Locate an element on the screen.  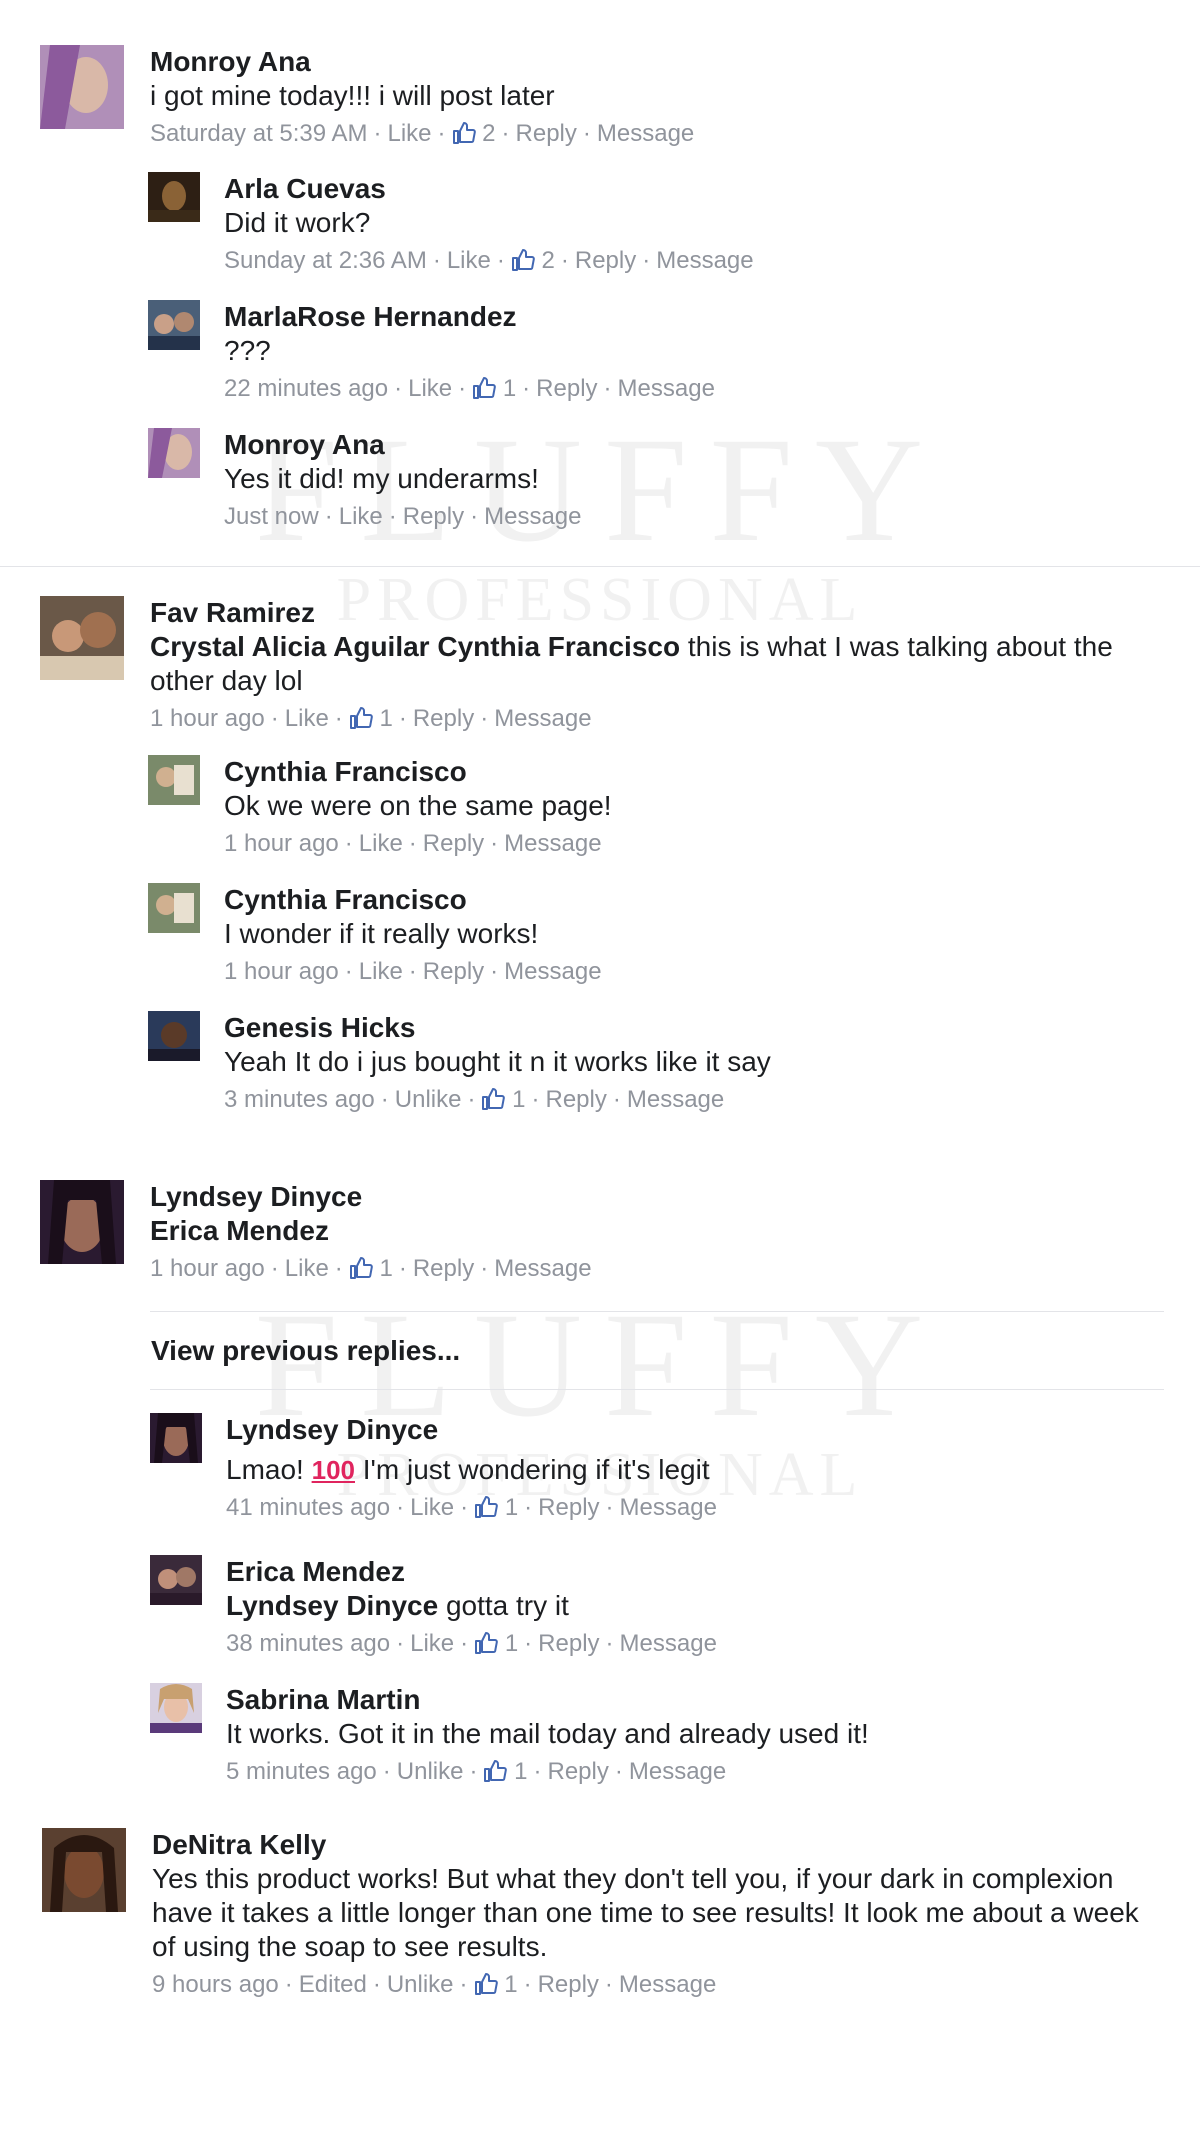
timestamp: Saturday at 5:39 AM is located at coordinates (258, 133).